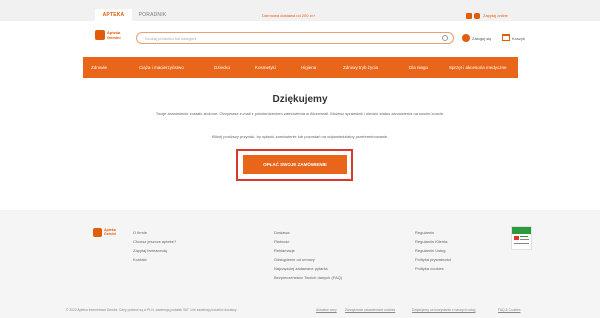 The width and height of the screenshot is (600, 318). Describe the element at coordinates (360, 67) in the screenshot. I see `nav-item-zdrowy-tryb: Zdrowy tryb życia` at that location.